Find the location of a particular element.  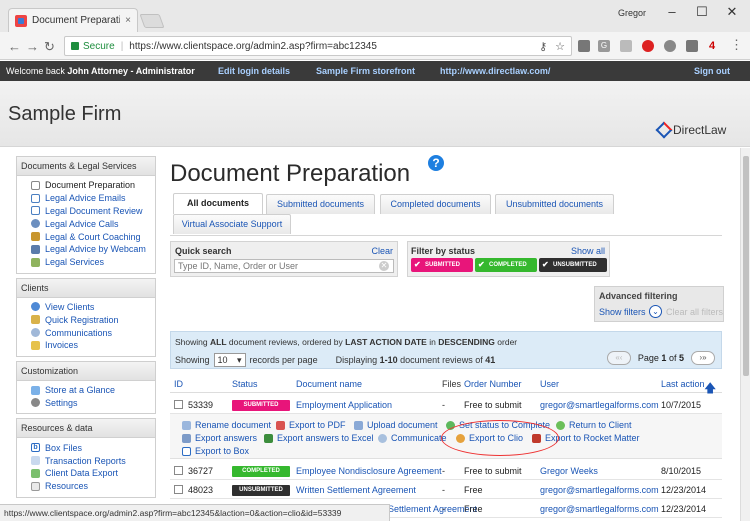

records-per-page-select: 10 ▾ is located at coordinates (229, 360).